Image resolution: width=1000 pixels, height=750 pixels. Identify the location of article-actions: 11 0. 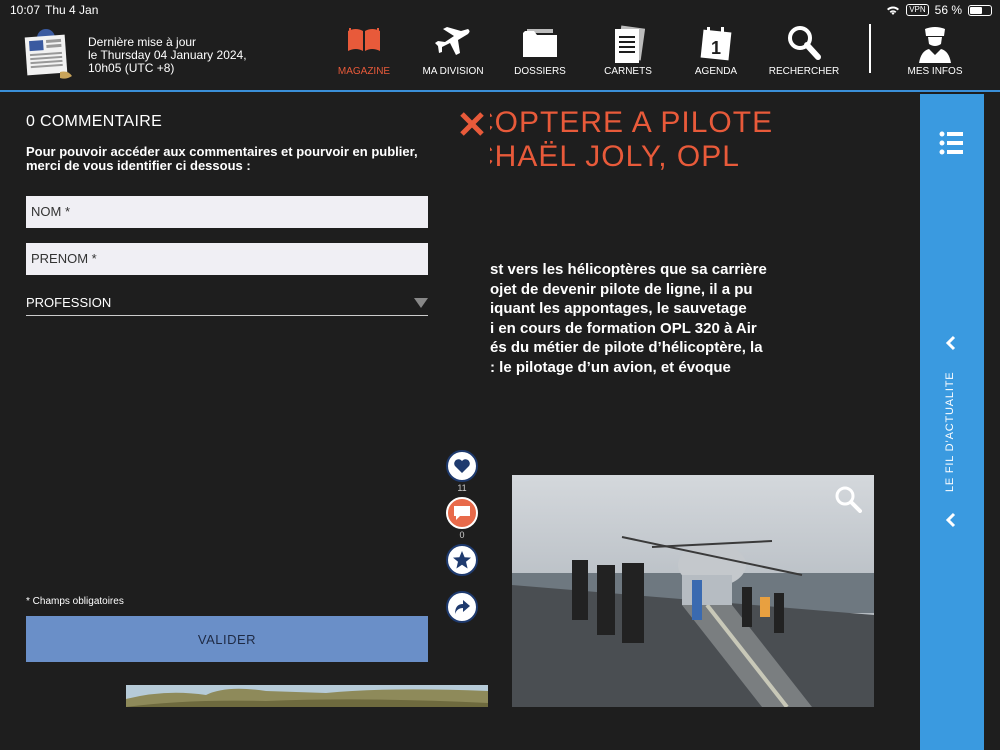
(463, 536).